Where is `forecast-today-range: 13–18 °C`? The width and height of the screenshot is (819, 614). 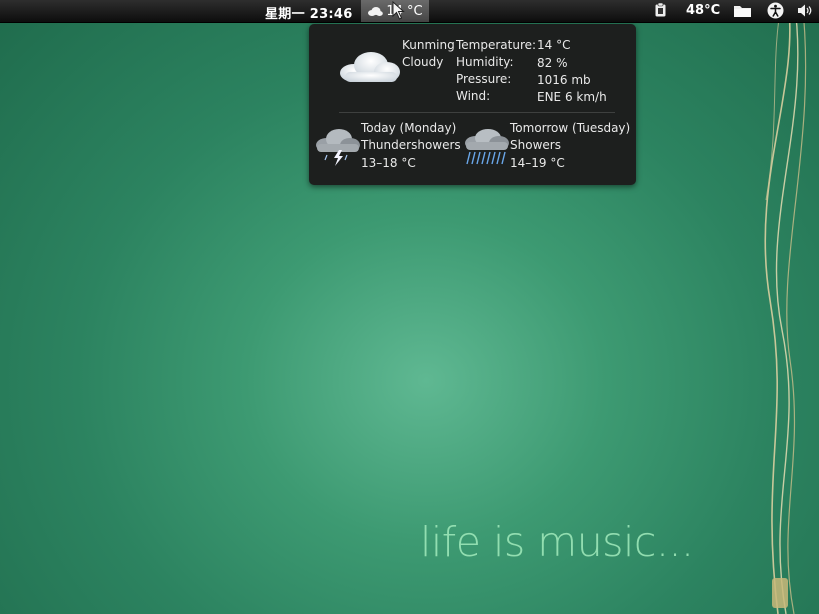
forecast-today-range: 13–18 °C is located at coordinates (388, 163).